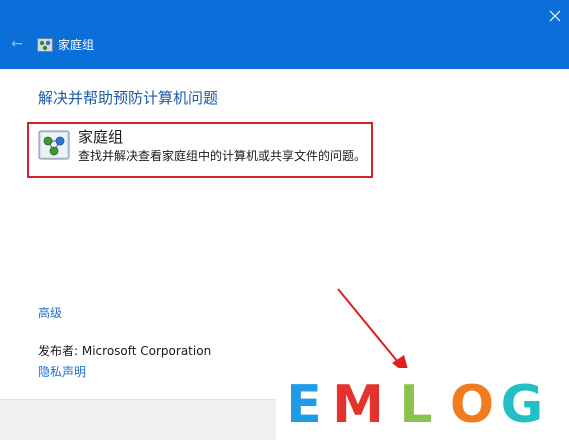 The width and height of the screenshot is (569, 444). I want to click on troubleshooter-title: 家庭组, so click(100, 137).